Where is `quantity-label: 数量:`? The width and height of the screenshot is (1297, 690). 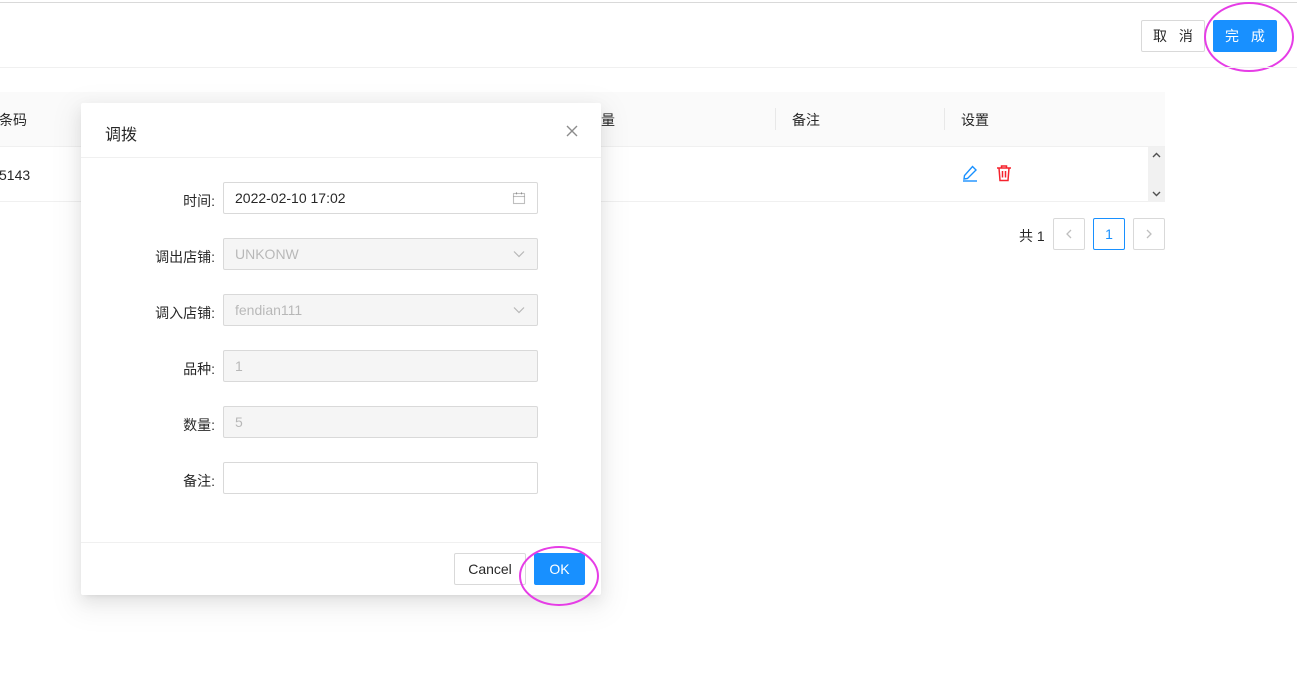
quantity-label: 数量: is located at coordinates (199, 425).